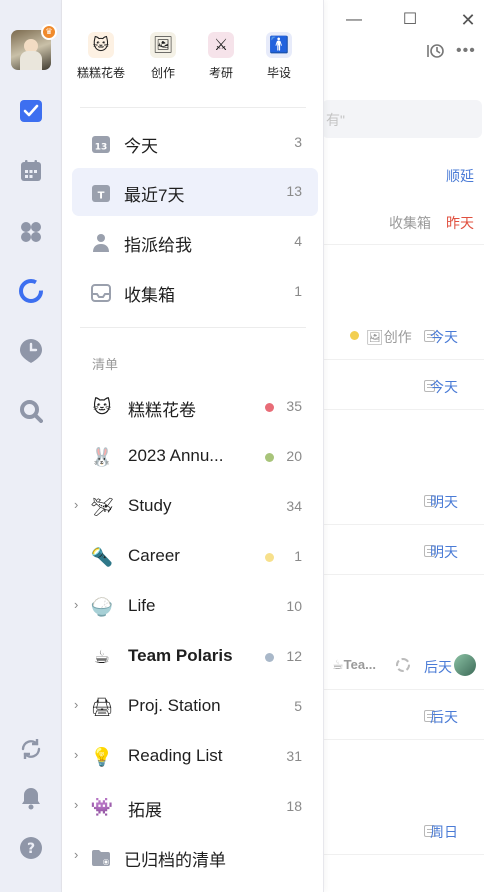 The image size is (500, 892). What do you see at coordinates (195, 143) in the screenshot?
I see `smart-list-today: 13 今天 3` at bounding box center [195, 143].